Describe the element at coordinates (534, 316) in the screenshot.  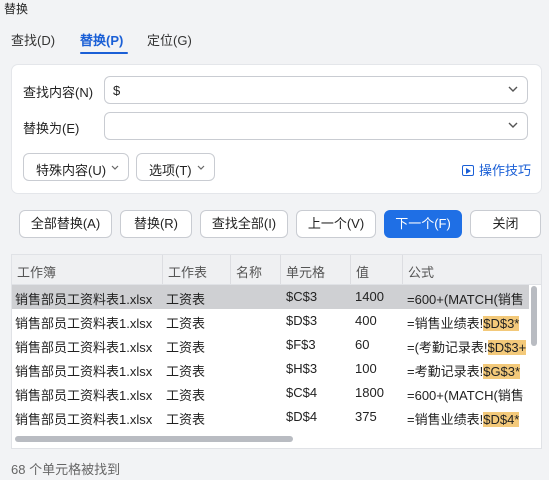
I see `vertical-scrollbar` at that location.